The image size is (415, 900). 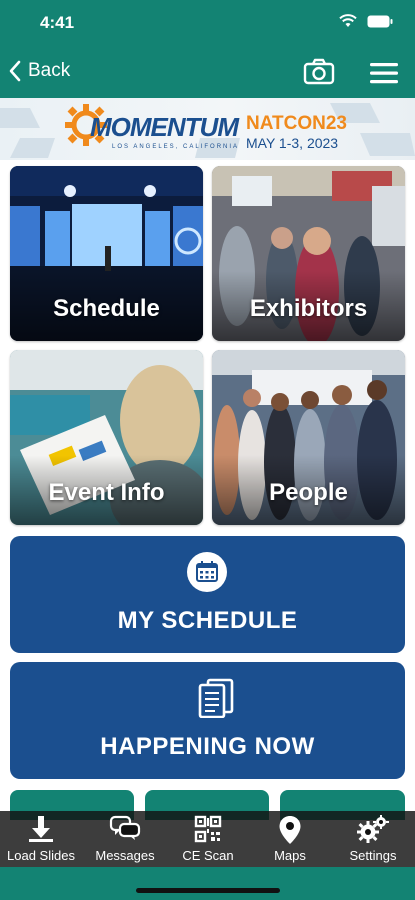 I want to click on tab-ce-scan: CE Scan, so click(x=208, y=839).